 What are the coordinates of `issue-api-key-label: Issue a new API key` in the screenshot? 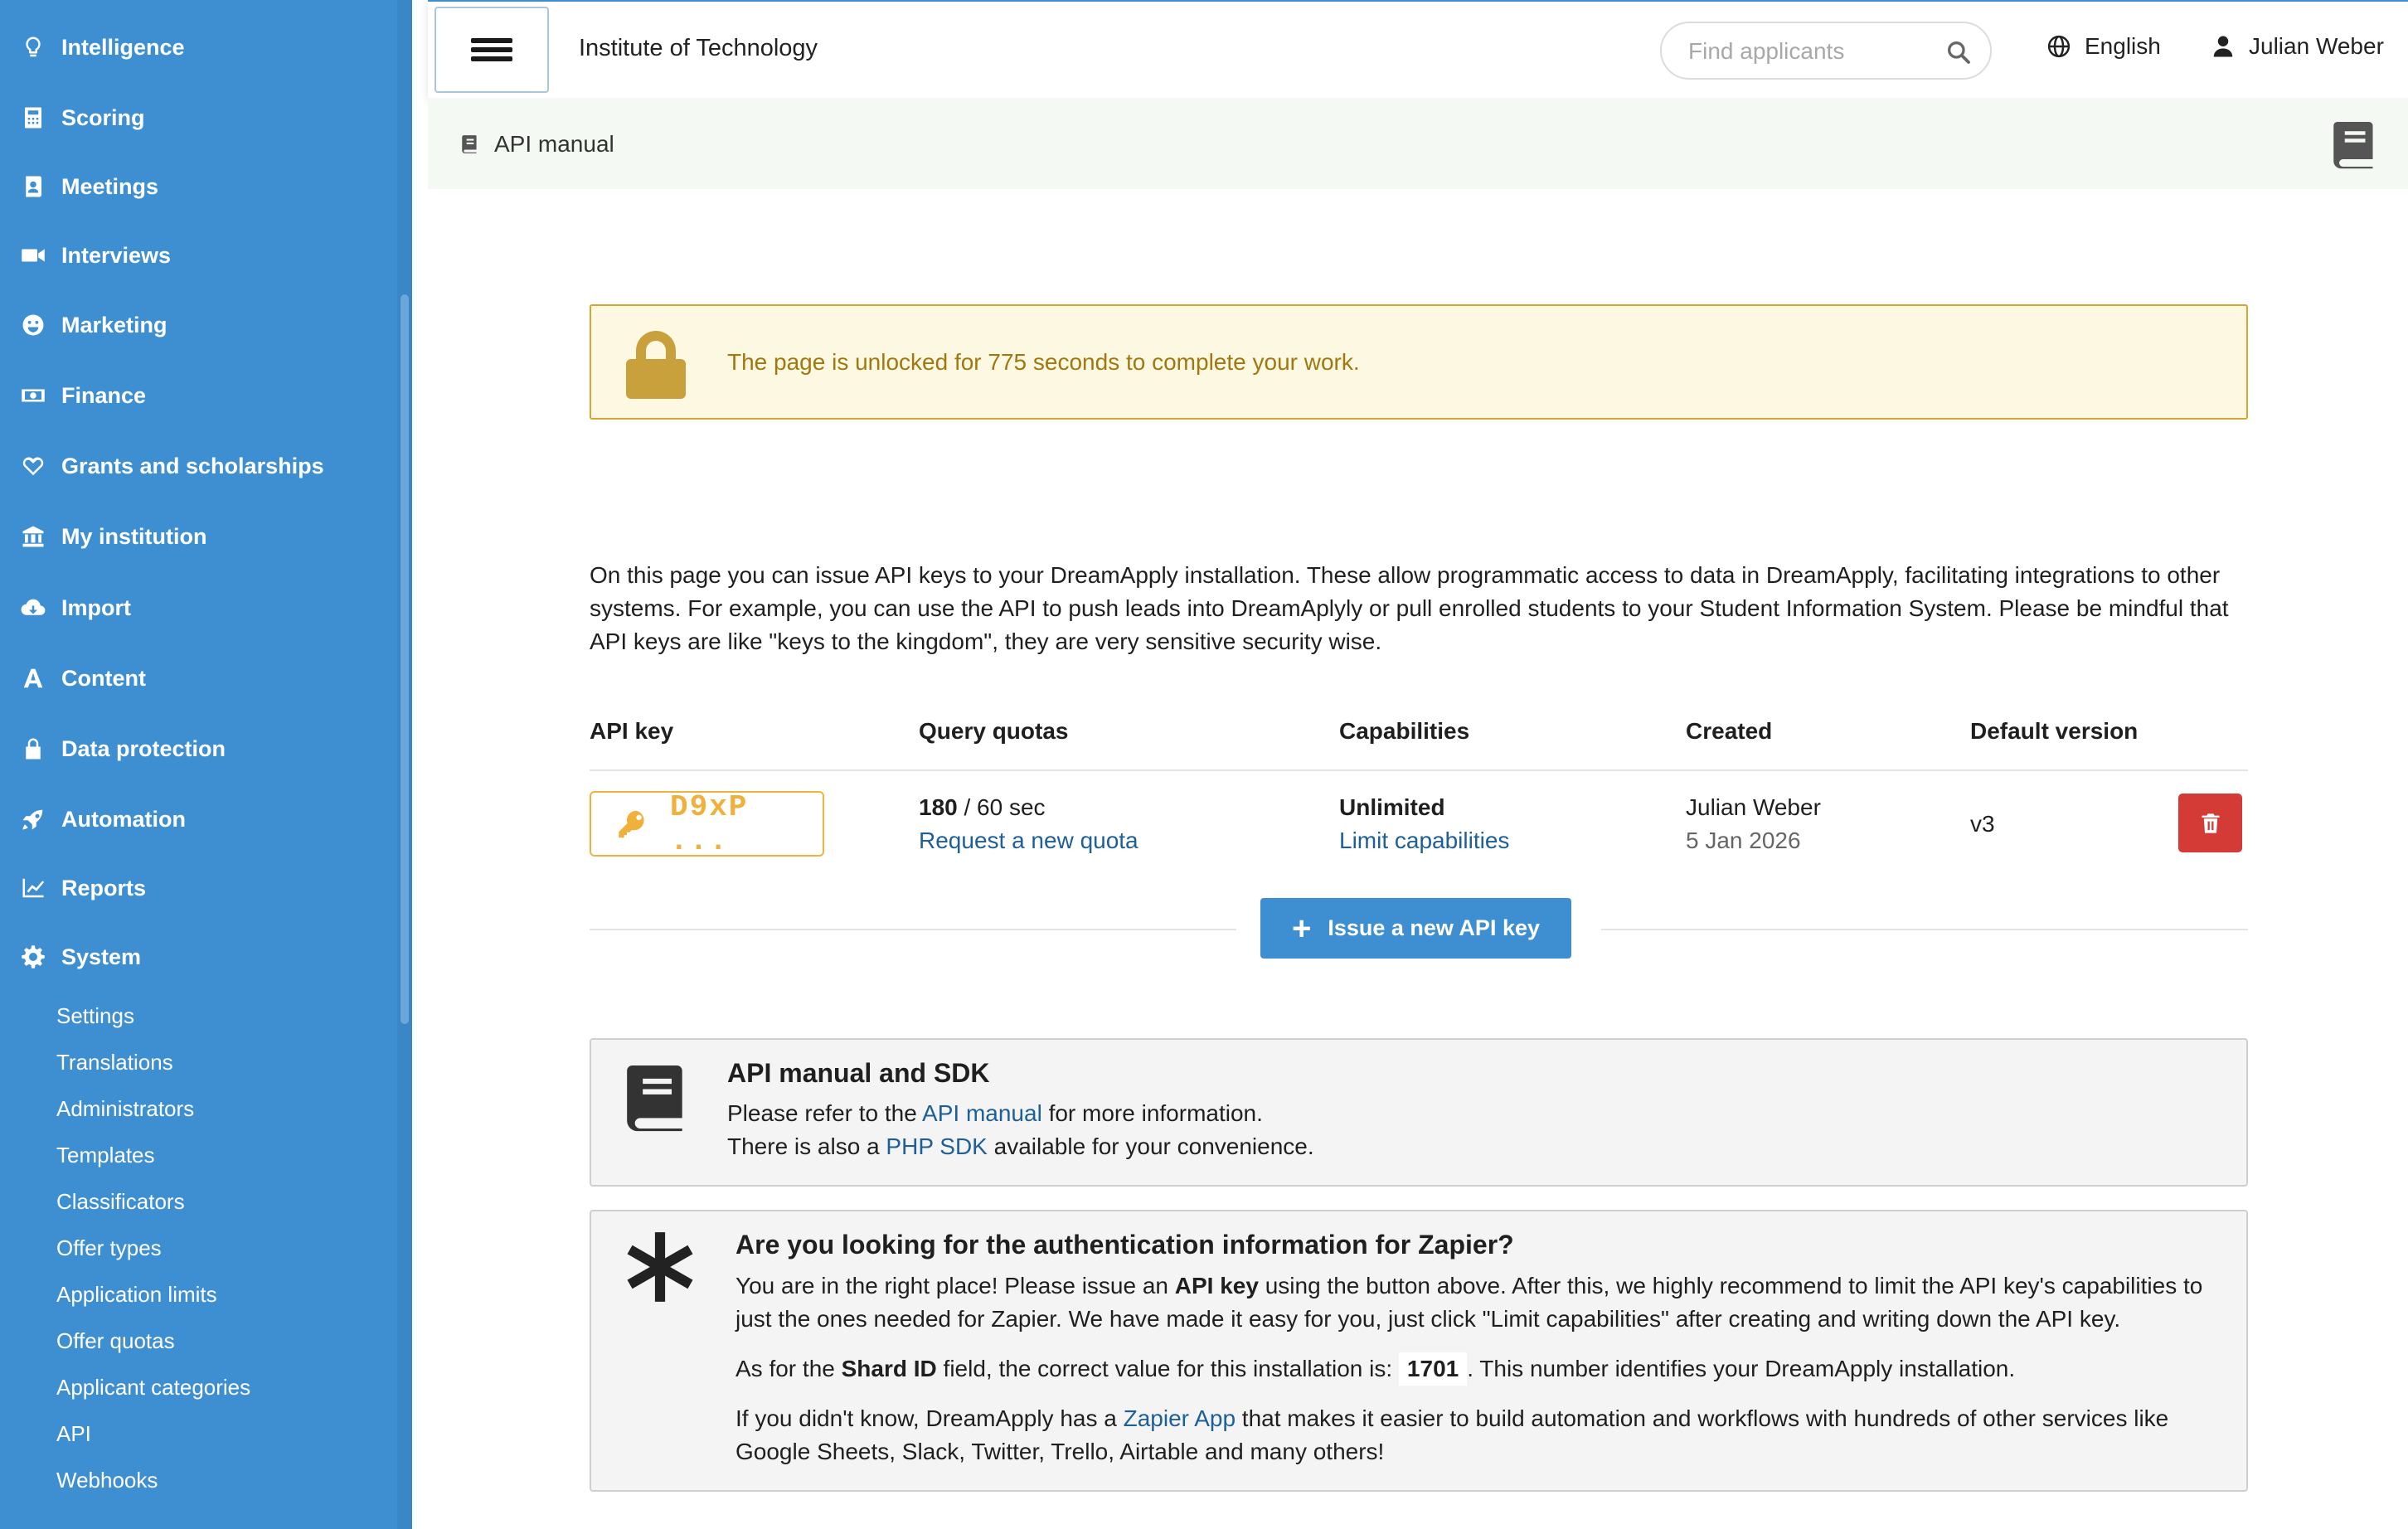 It's located at (1434, 928).